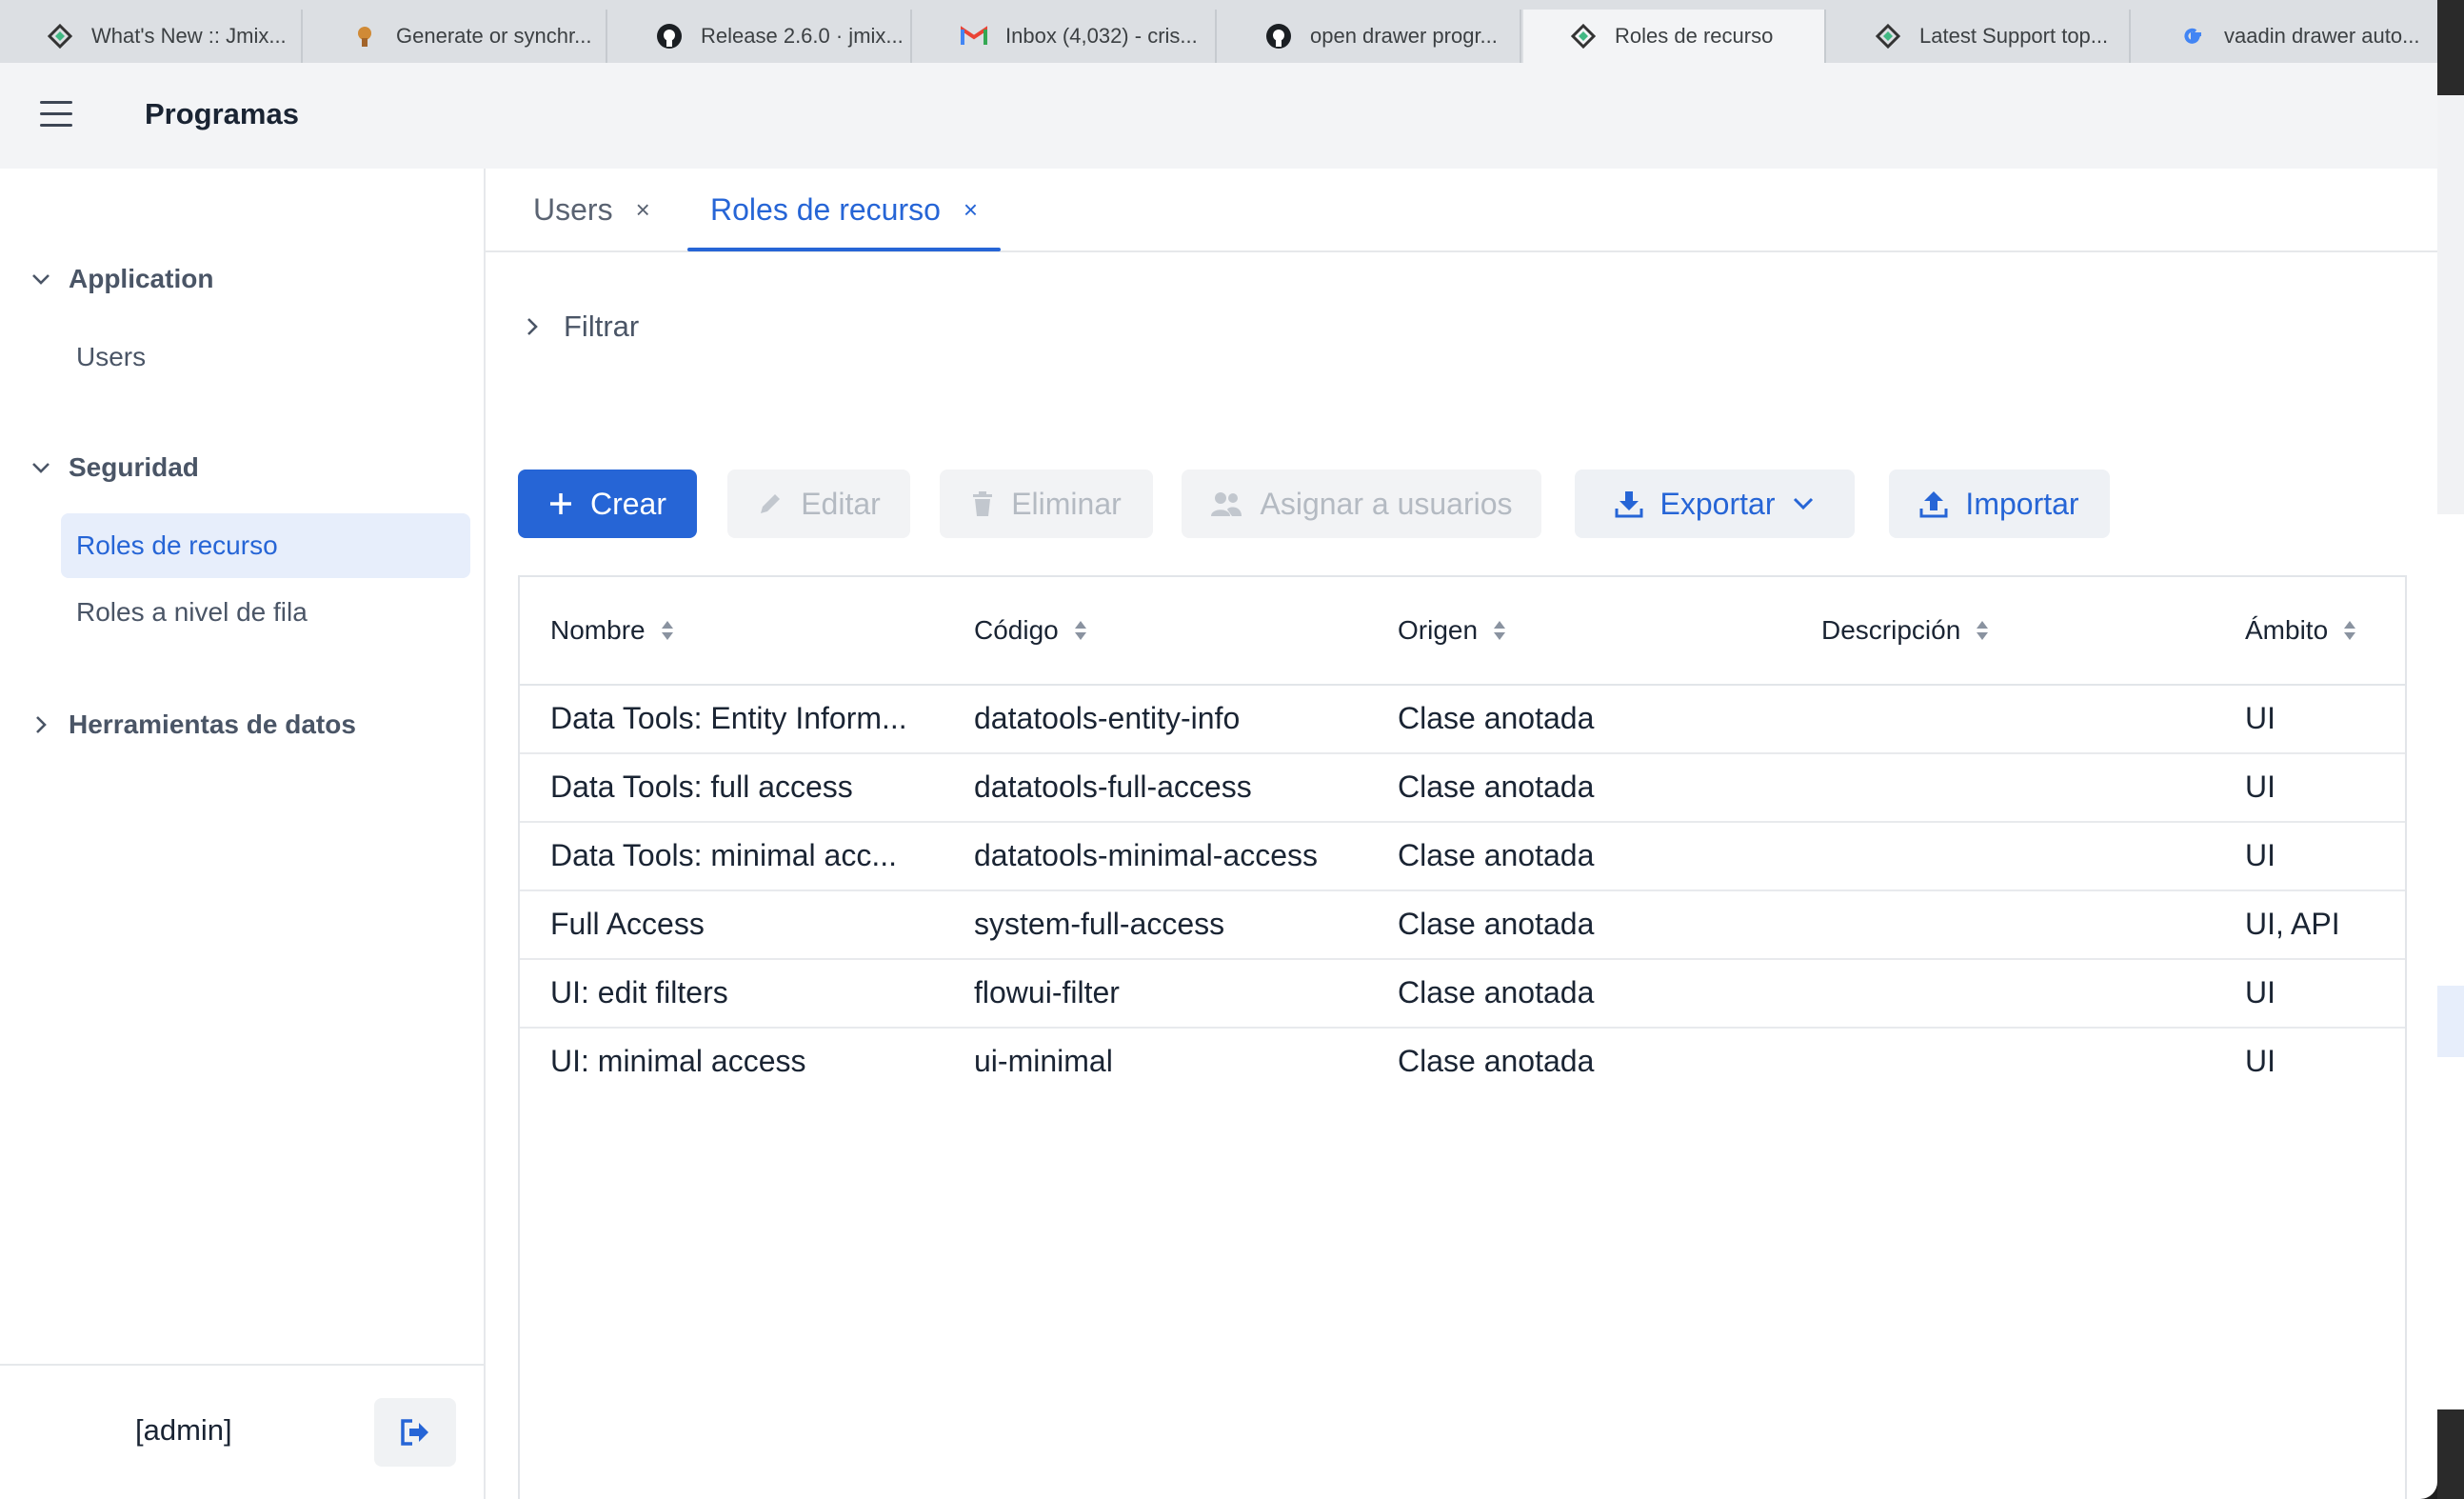 Image resolution: width=2464 pixels, height=1499 pixels. I want to click on nav-group-herramientas-de-datos: Herramientas de datos, so click(193, 725).